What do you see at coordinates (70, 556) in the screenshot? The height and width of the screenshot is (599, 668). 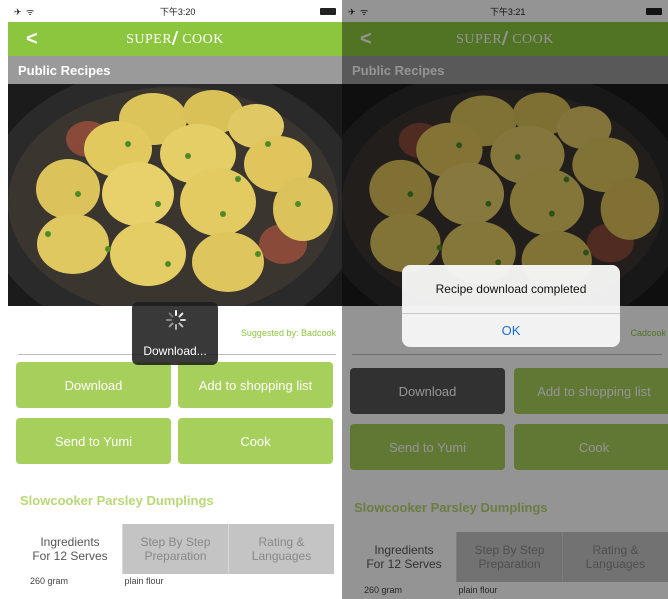 I see `tab-ingredients-serves: For 12 Serves` at bounding box center [70, 556].